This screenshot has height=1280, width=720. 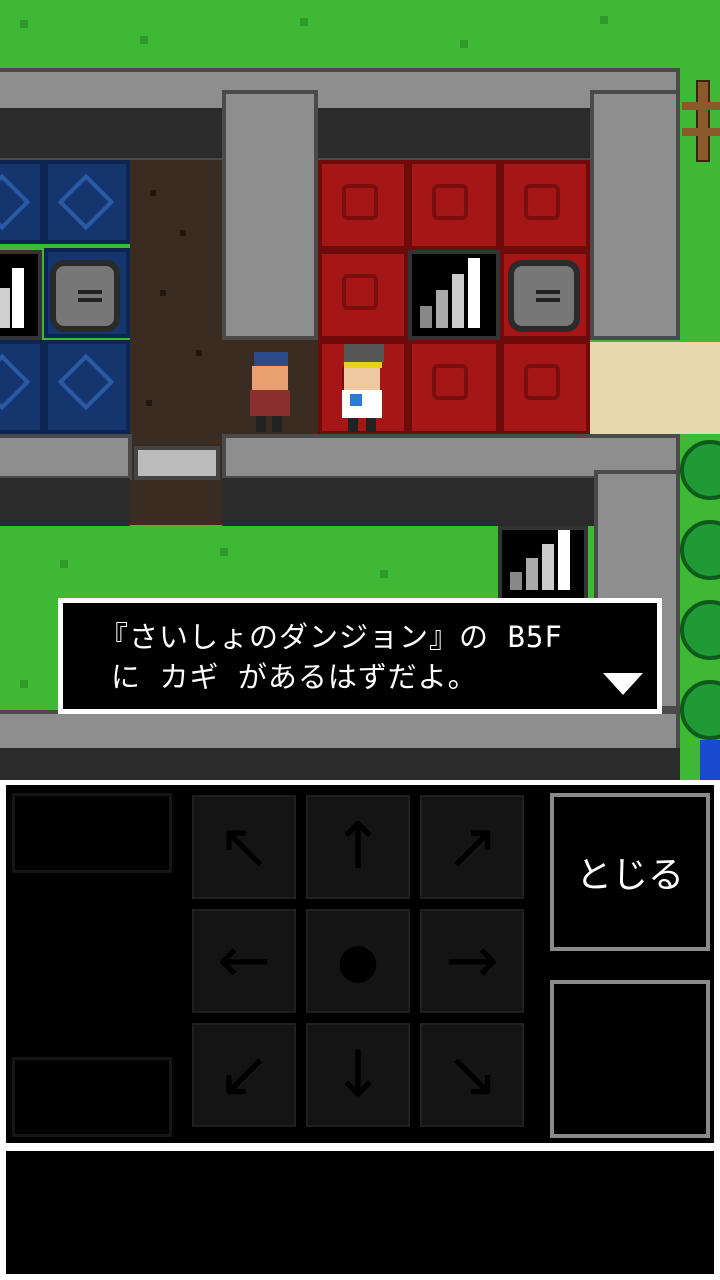 I want to click on arrow-up-icon: ↑, so click(x=358, y=847).